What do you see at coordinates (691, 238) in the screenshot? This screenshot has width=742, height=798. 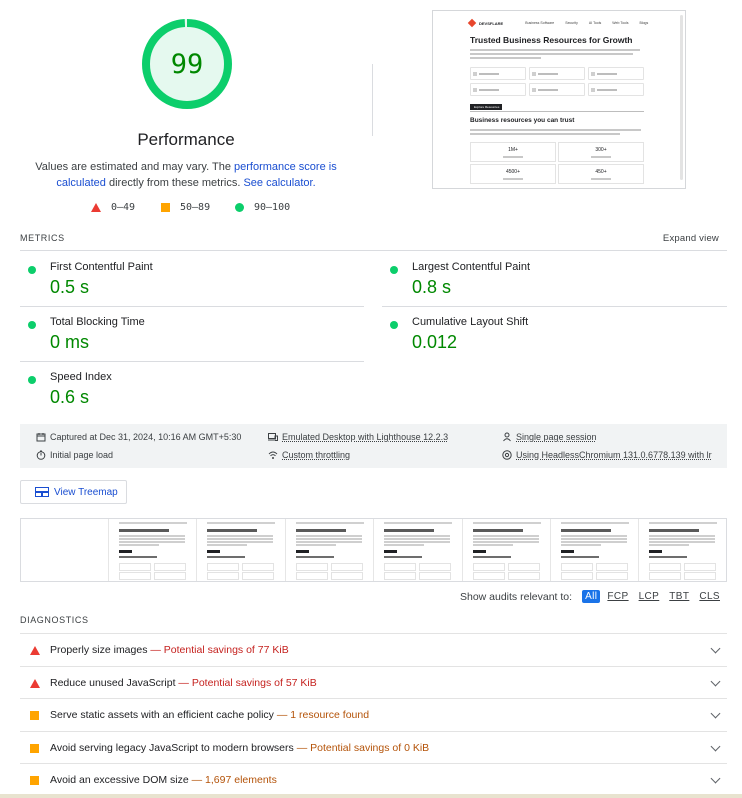 I see `expand-view-toggle: Expand view` at bounding box center [691, 238].